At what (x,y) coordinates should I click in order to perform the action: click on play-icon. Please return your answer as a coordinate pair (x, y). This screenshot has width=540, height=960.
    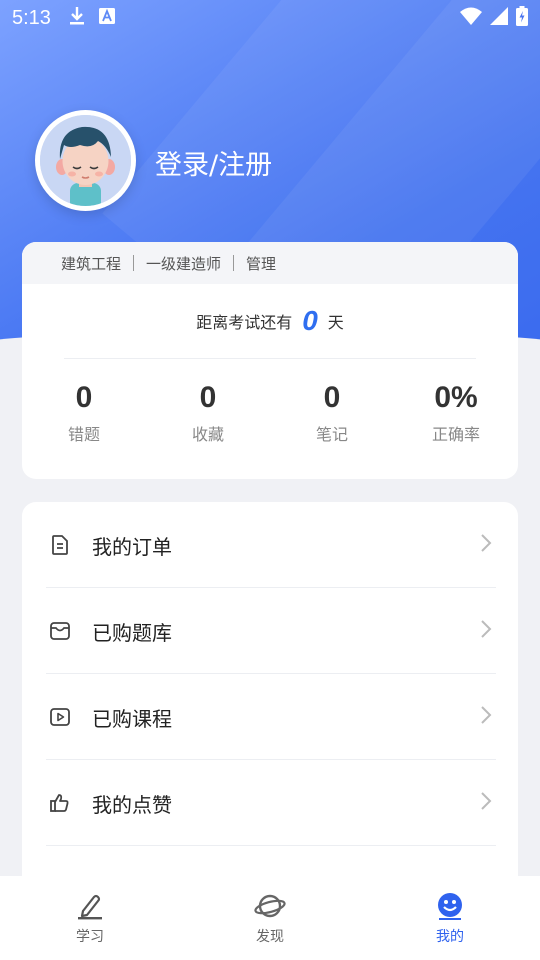
    Looking at the image, I should click on (60, 717).